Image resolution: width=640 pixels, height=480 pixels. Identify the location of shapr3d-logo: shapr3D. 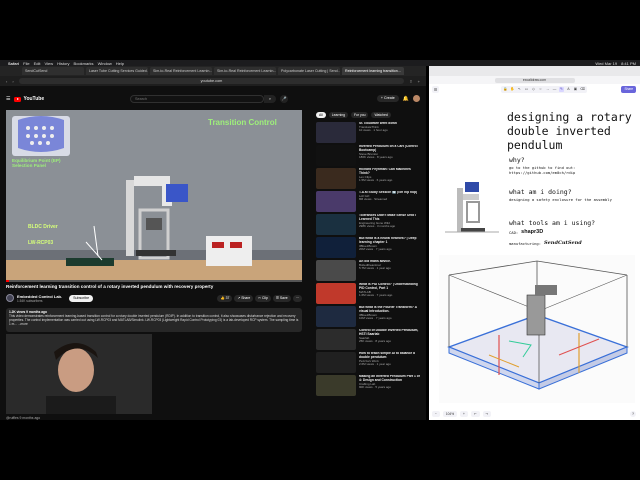
(532, 232).